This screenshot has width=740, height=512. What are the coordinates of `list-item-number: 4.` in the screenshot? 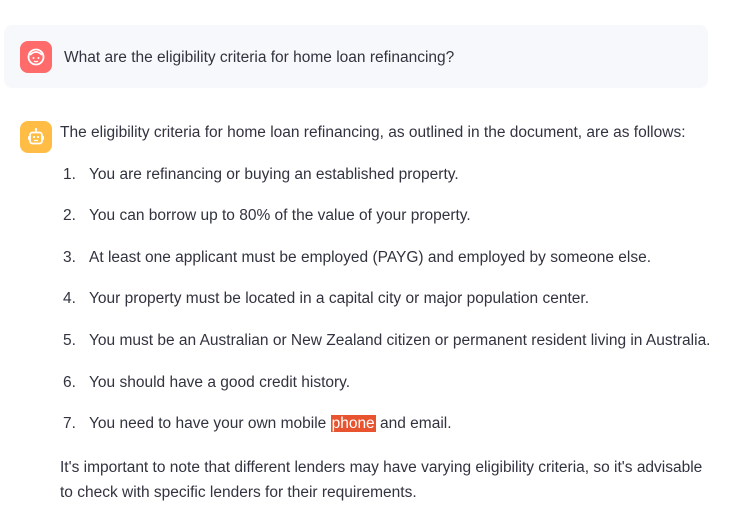 It's located at (69, 298).